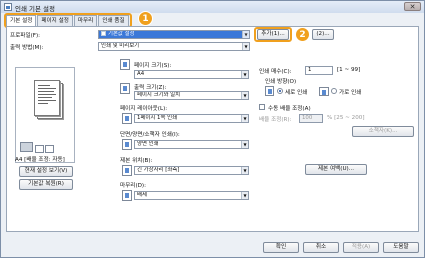  Describe the element at coordinates (269, 91) in the screenshot. I see `portrait-icon` at that location.